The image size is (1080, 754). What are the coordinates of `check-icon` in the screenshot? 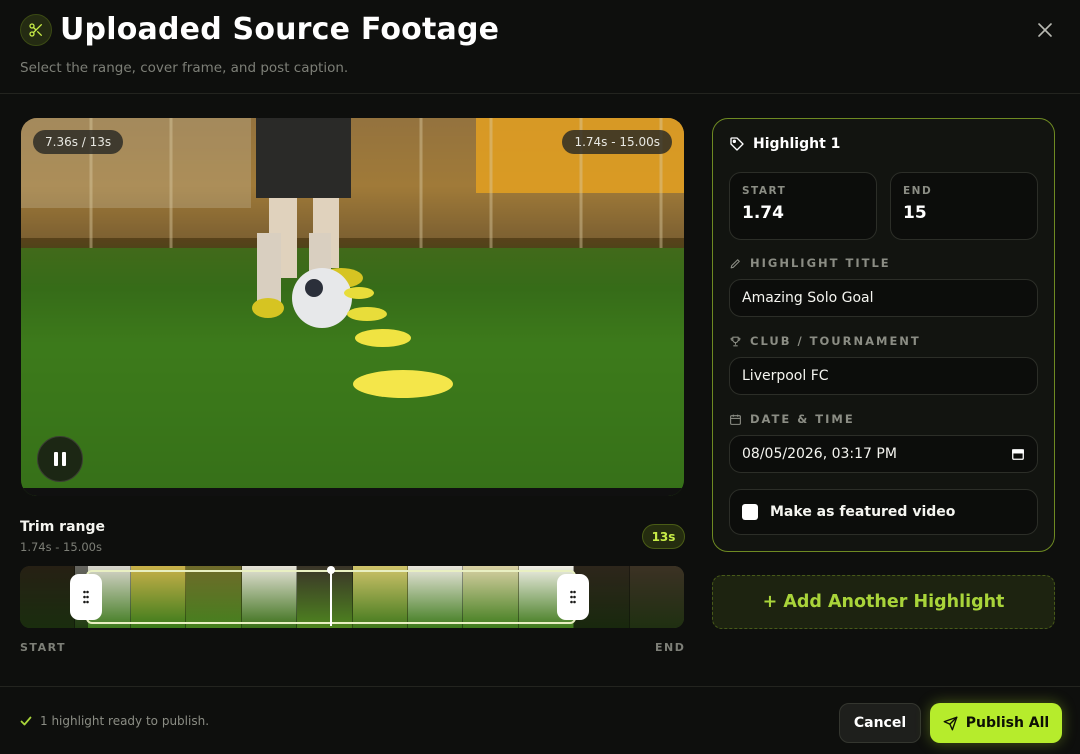 It's located at (26, 721).